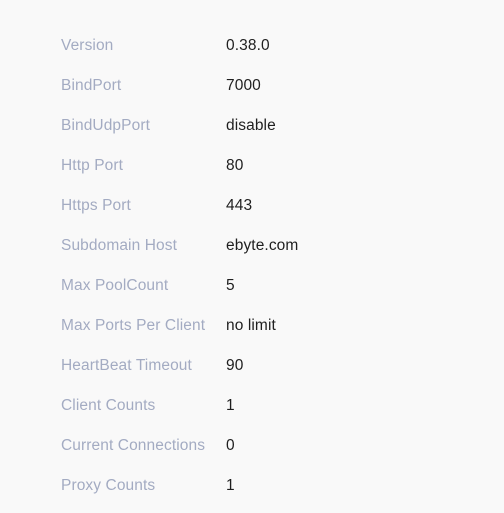 The width and height of the screenshot is (504, 513). What do you see at coordinates (230, 405) in the screenshot?
I see `info-value-client-counts: 1` at bounding box center [230, 405].